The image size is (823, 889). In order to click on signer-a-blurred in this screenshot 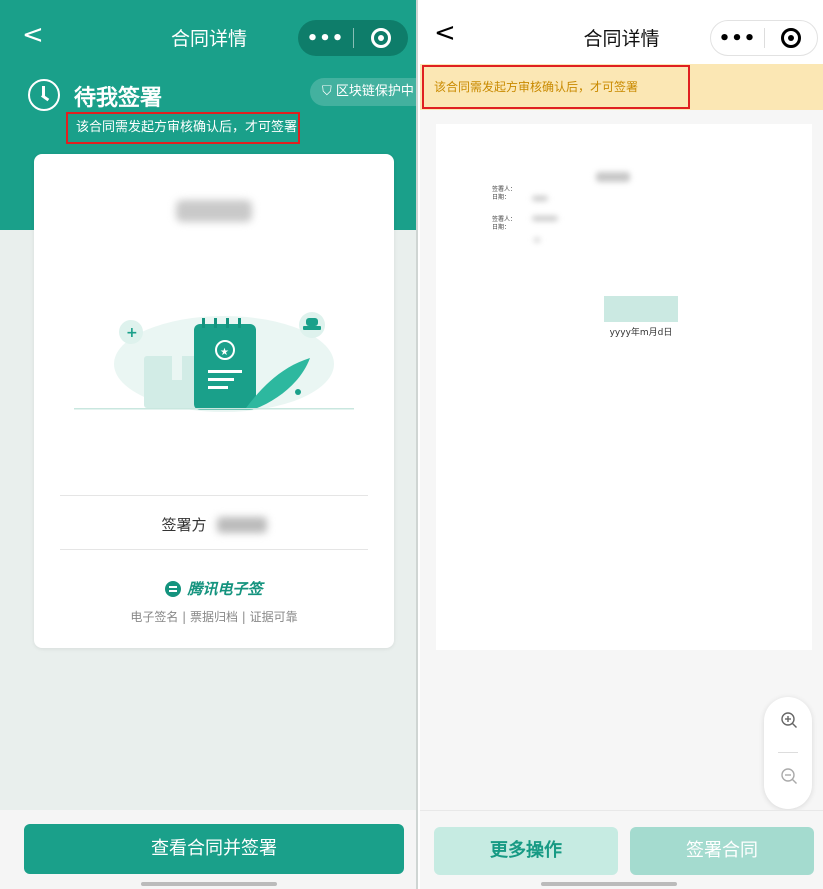, I will do `click(540, 198)`.